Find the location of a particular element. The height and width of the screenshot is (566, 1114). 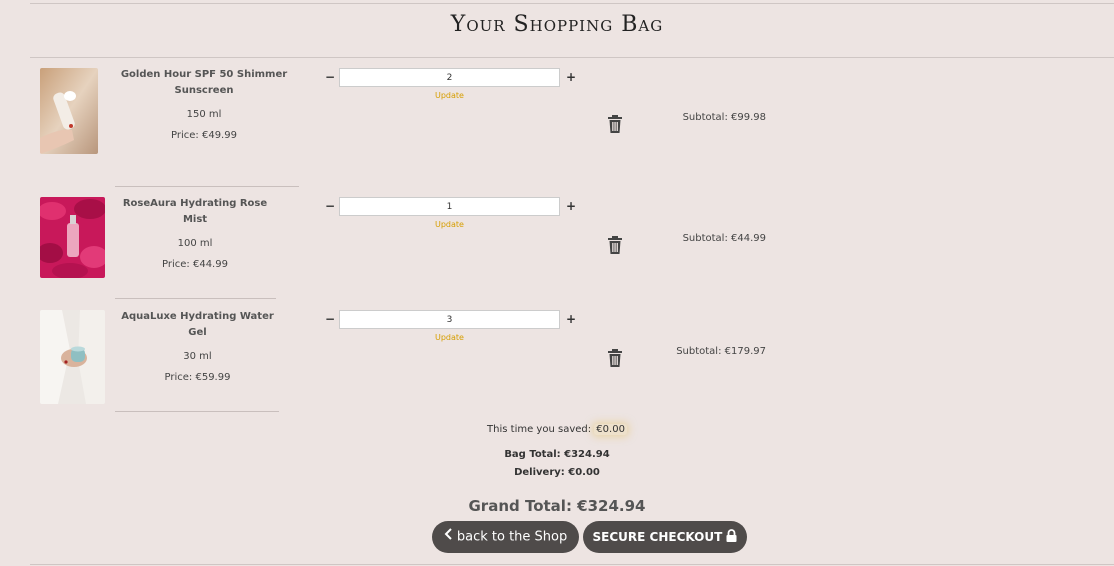

checkout-button-label: SECURE CHECKOUT is located at coordinates (657, 537).